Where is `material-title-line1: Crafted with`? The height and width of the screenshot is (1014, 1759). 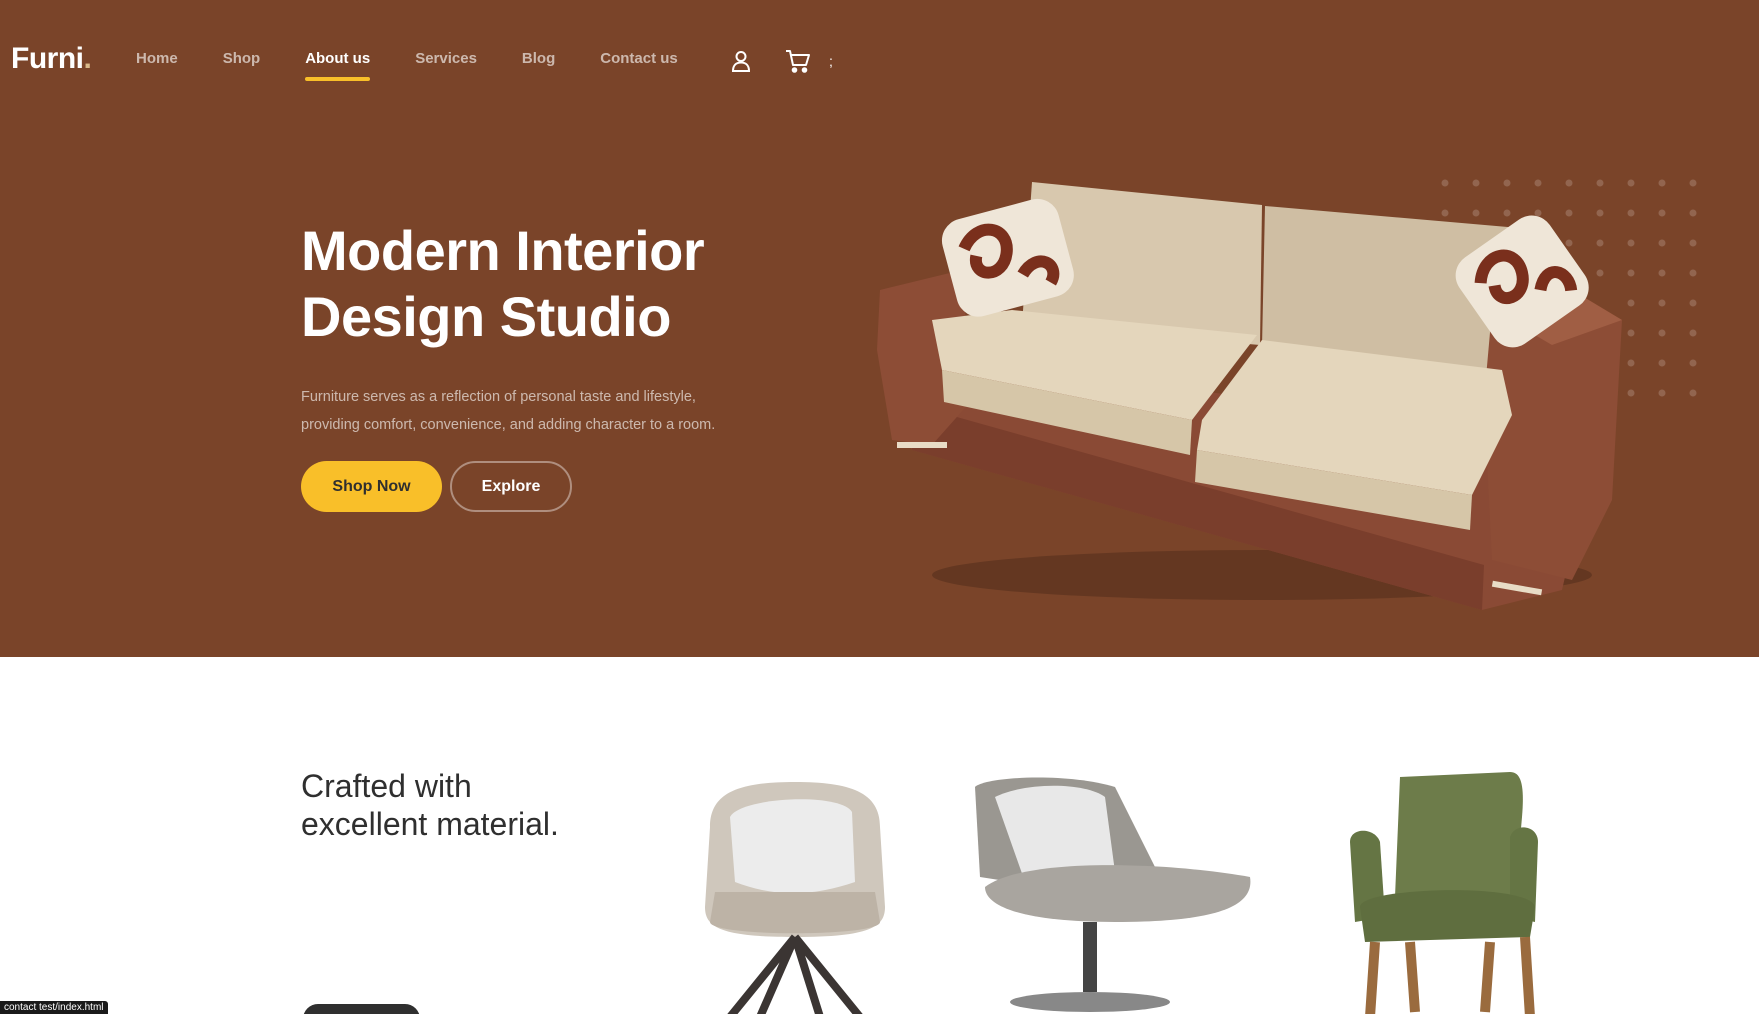 material-title-line1: Crafted with is located at coordinates (386, 786).